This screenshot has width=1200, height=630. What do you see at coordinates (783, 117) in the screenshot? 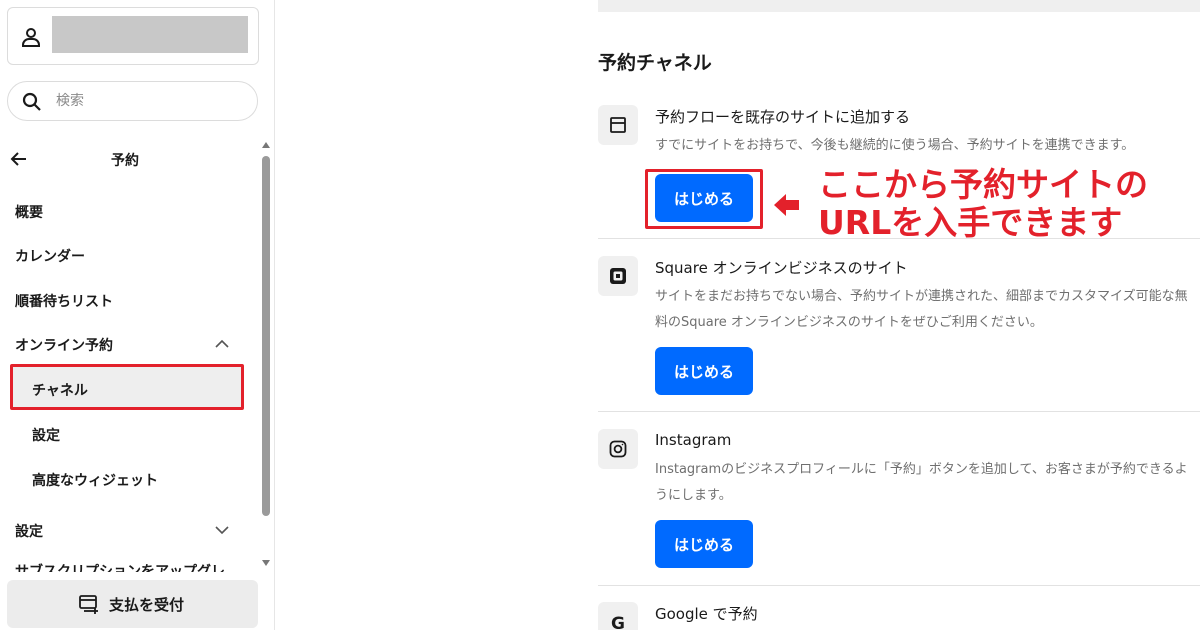
I see `channel-title-existing-site: 予約フローを既存のサイトに追加する` at bounding box center [783, 117].